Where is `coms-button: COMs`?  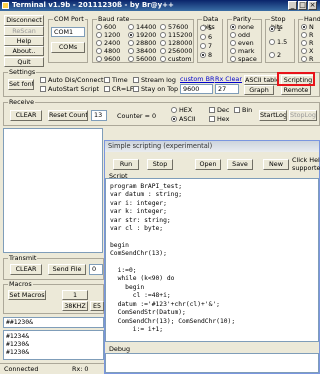
coms-button: COMs is located at coordinates (68, 47).